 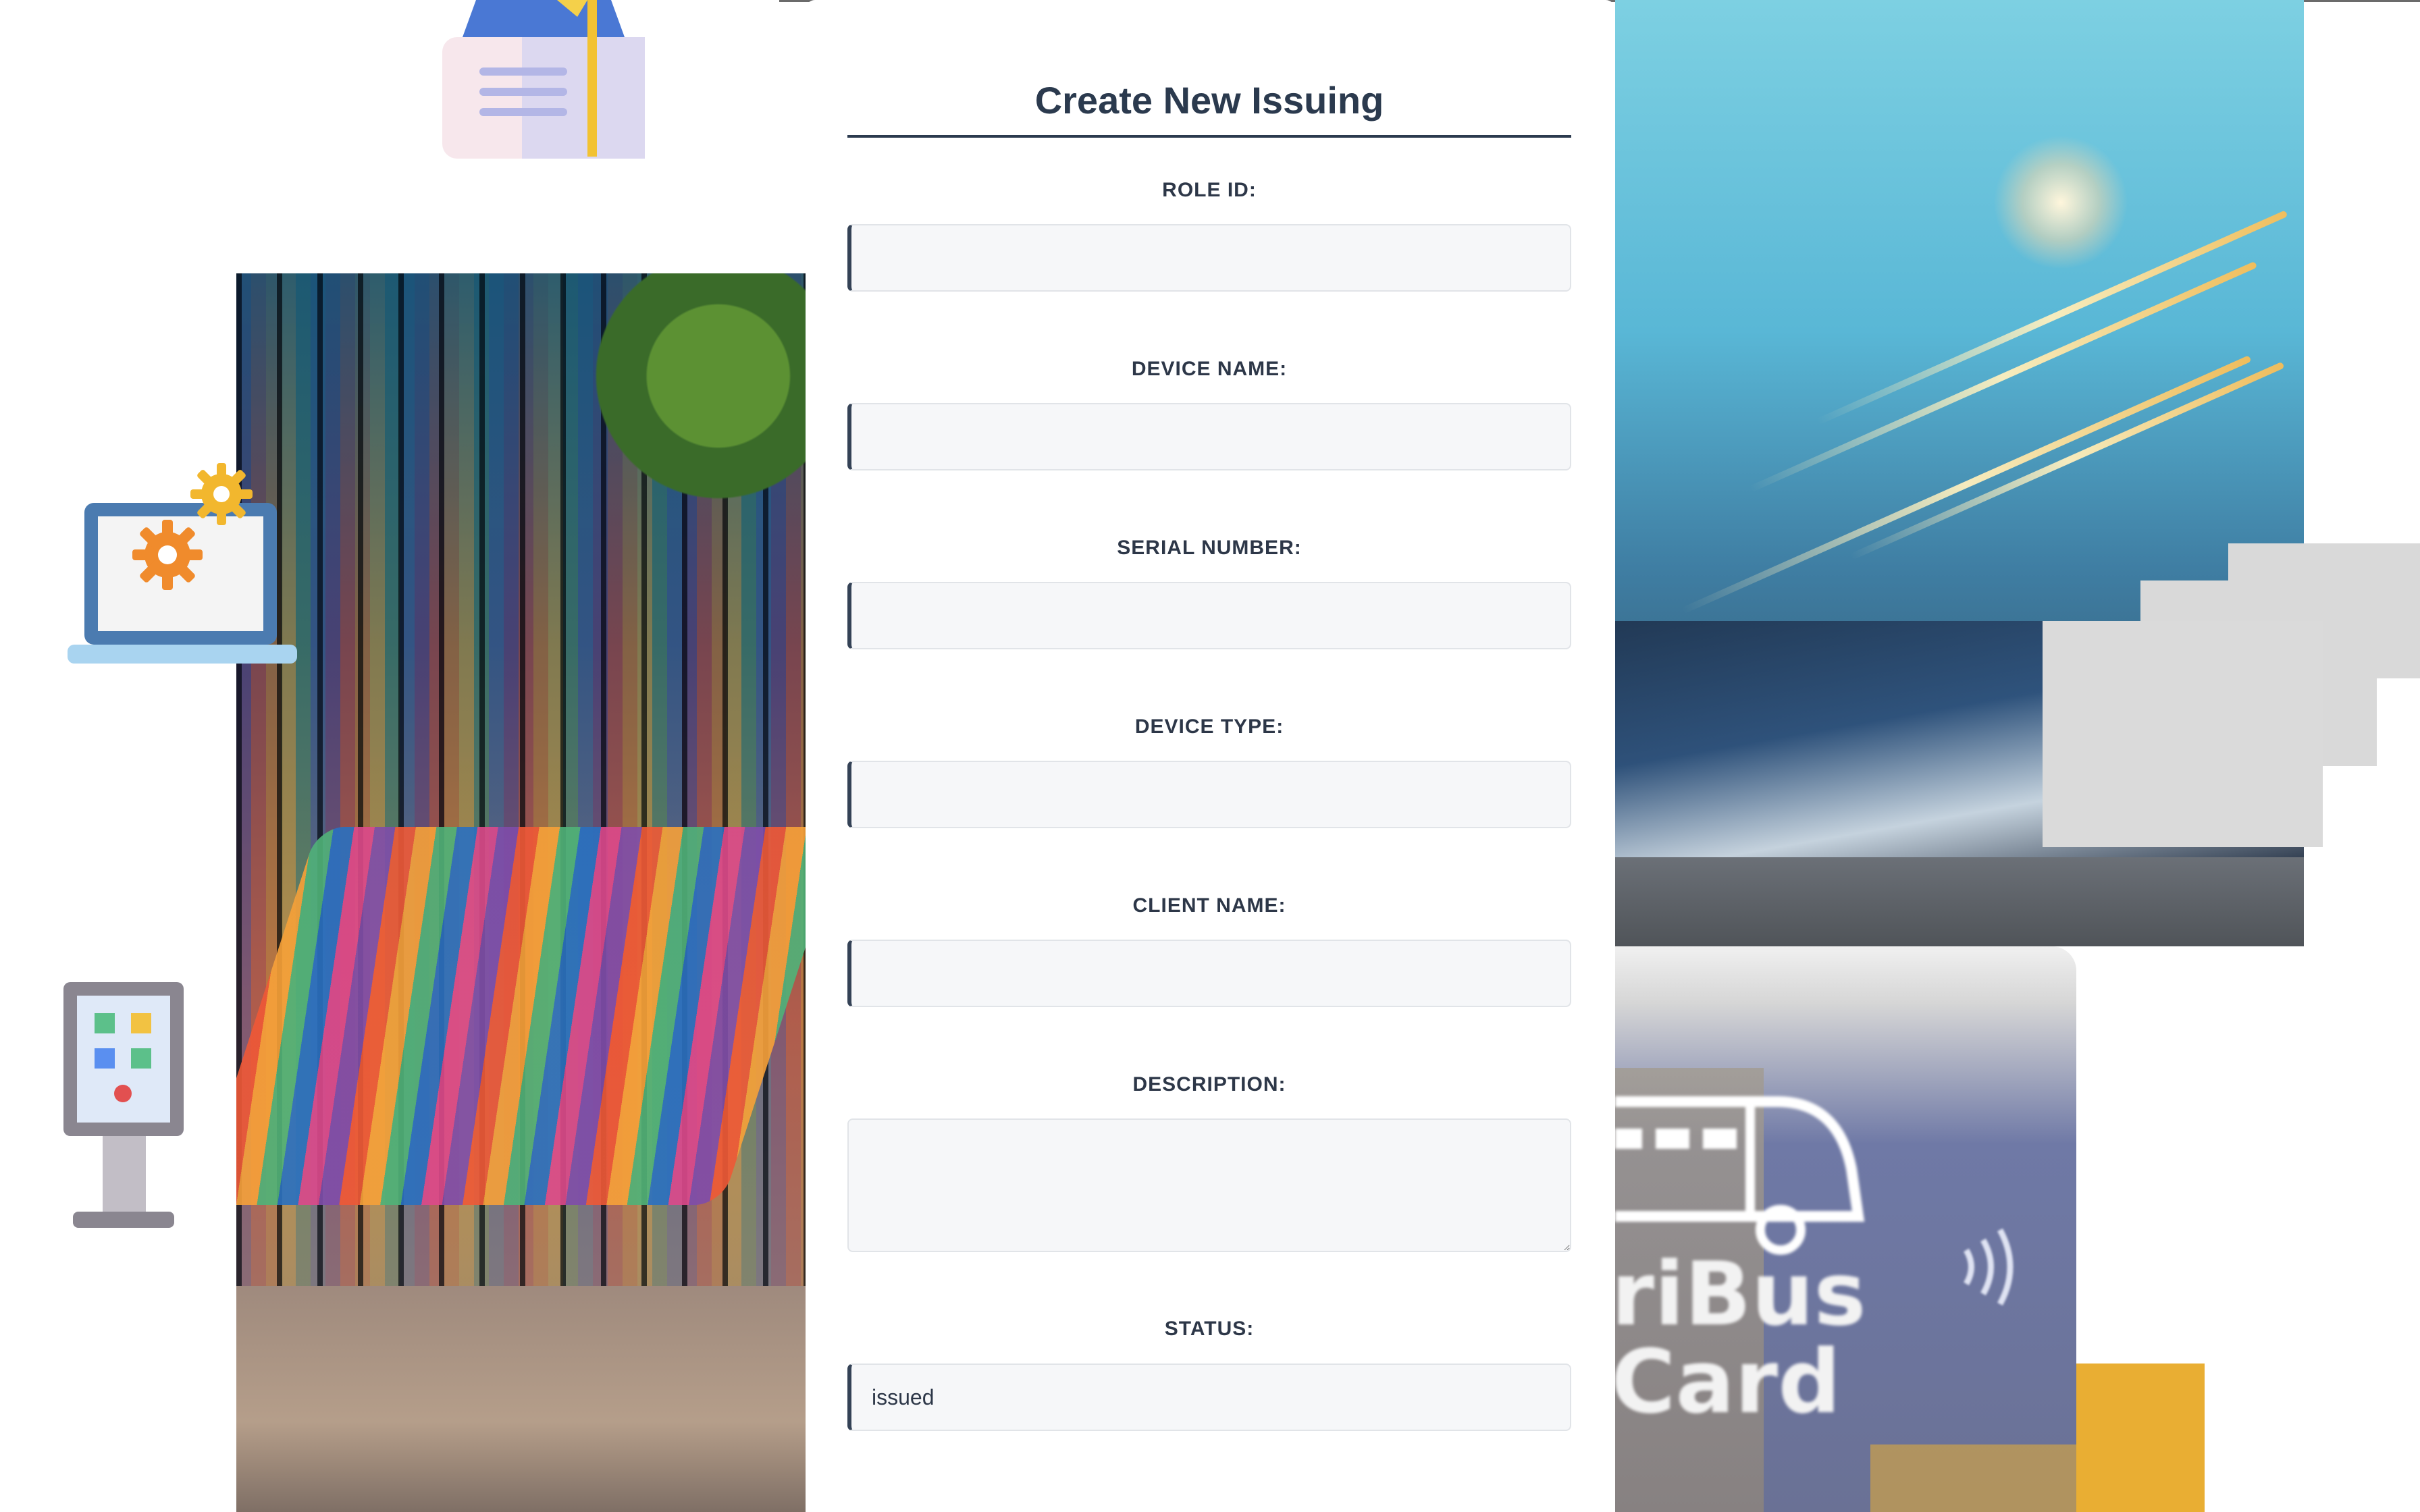 I want to click on bus-card-image: riBus Card, so click(x=1845, y=1229).